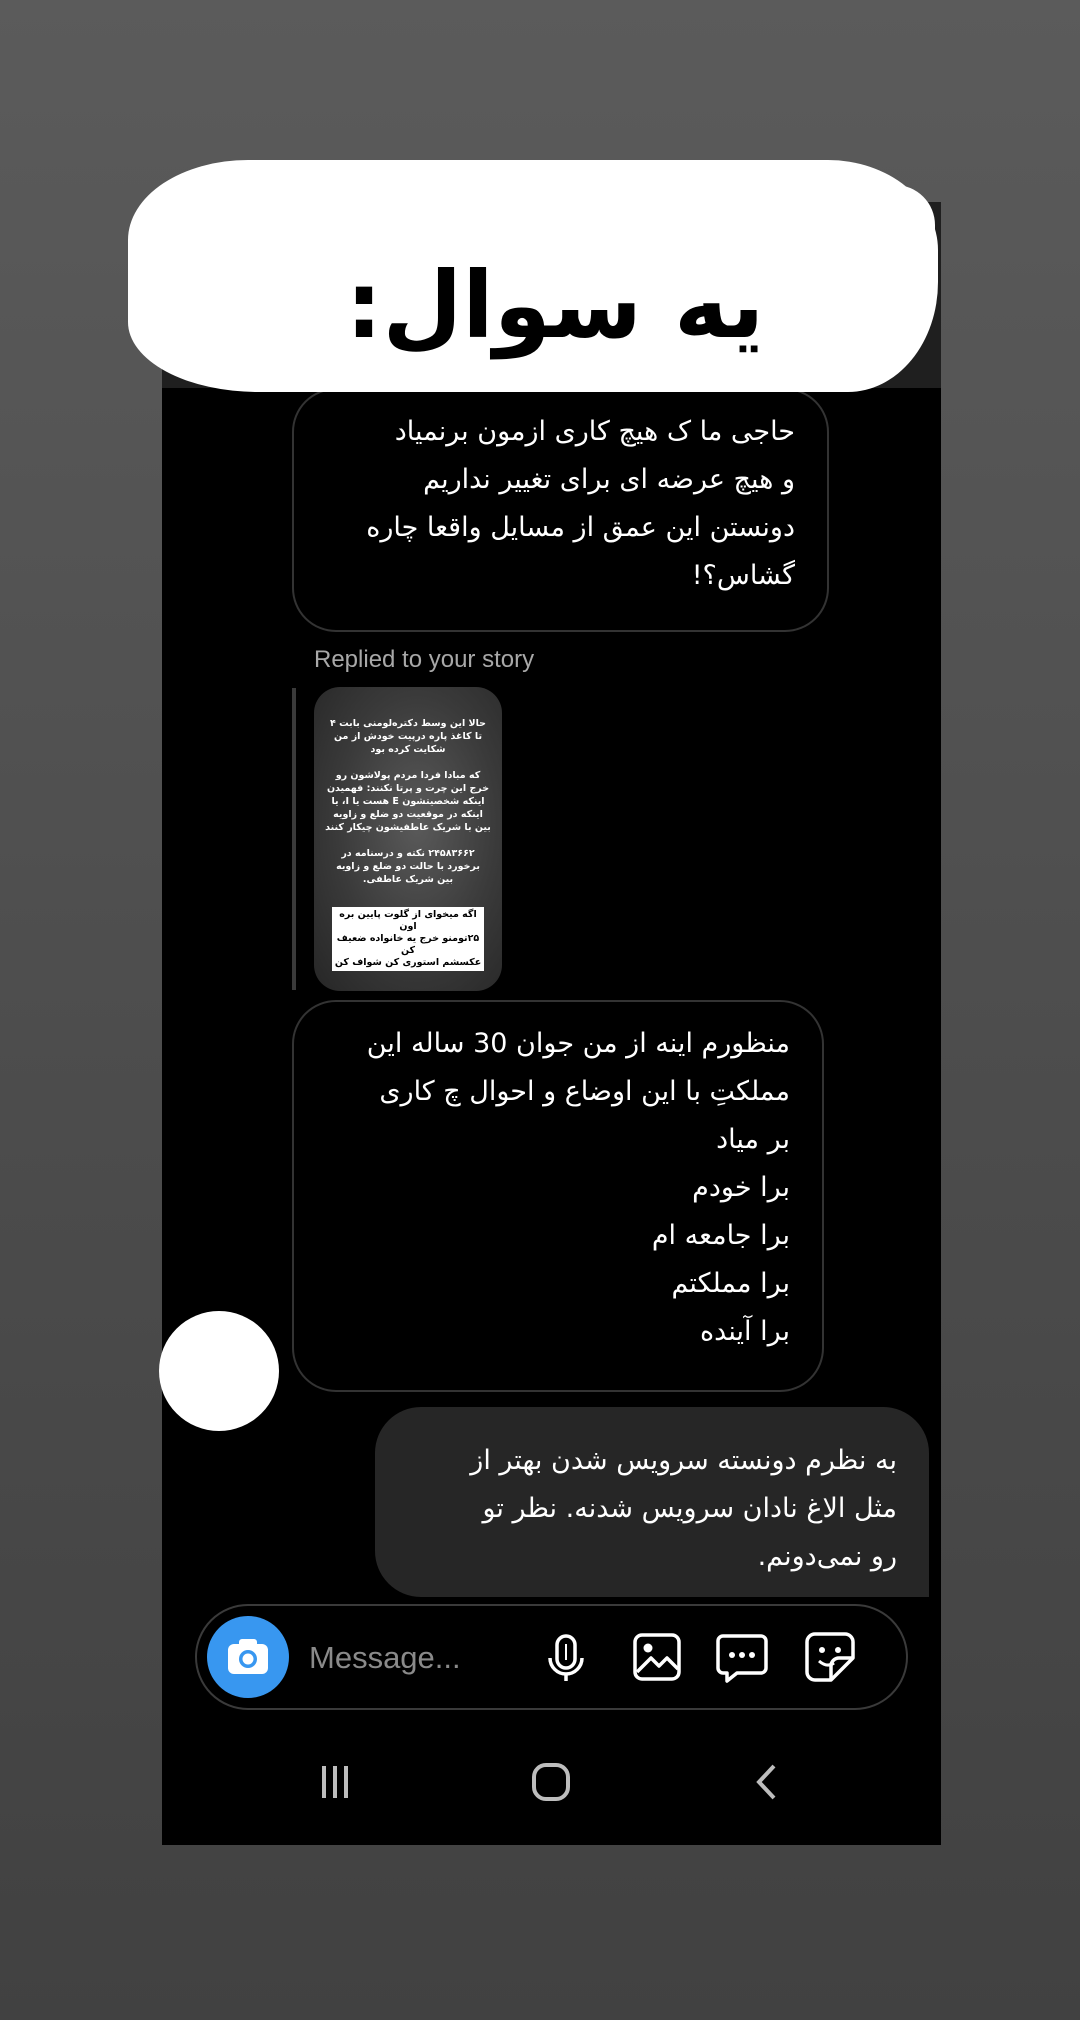 This screenshot has width=1080, height=2020. I want to click on camera-icon, so click(248, 1656).